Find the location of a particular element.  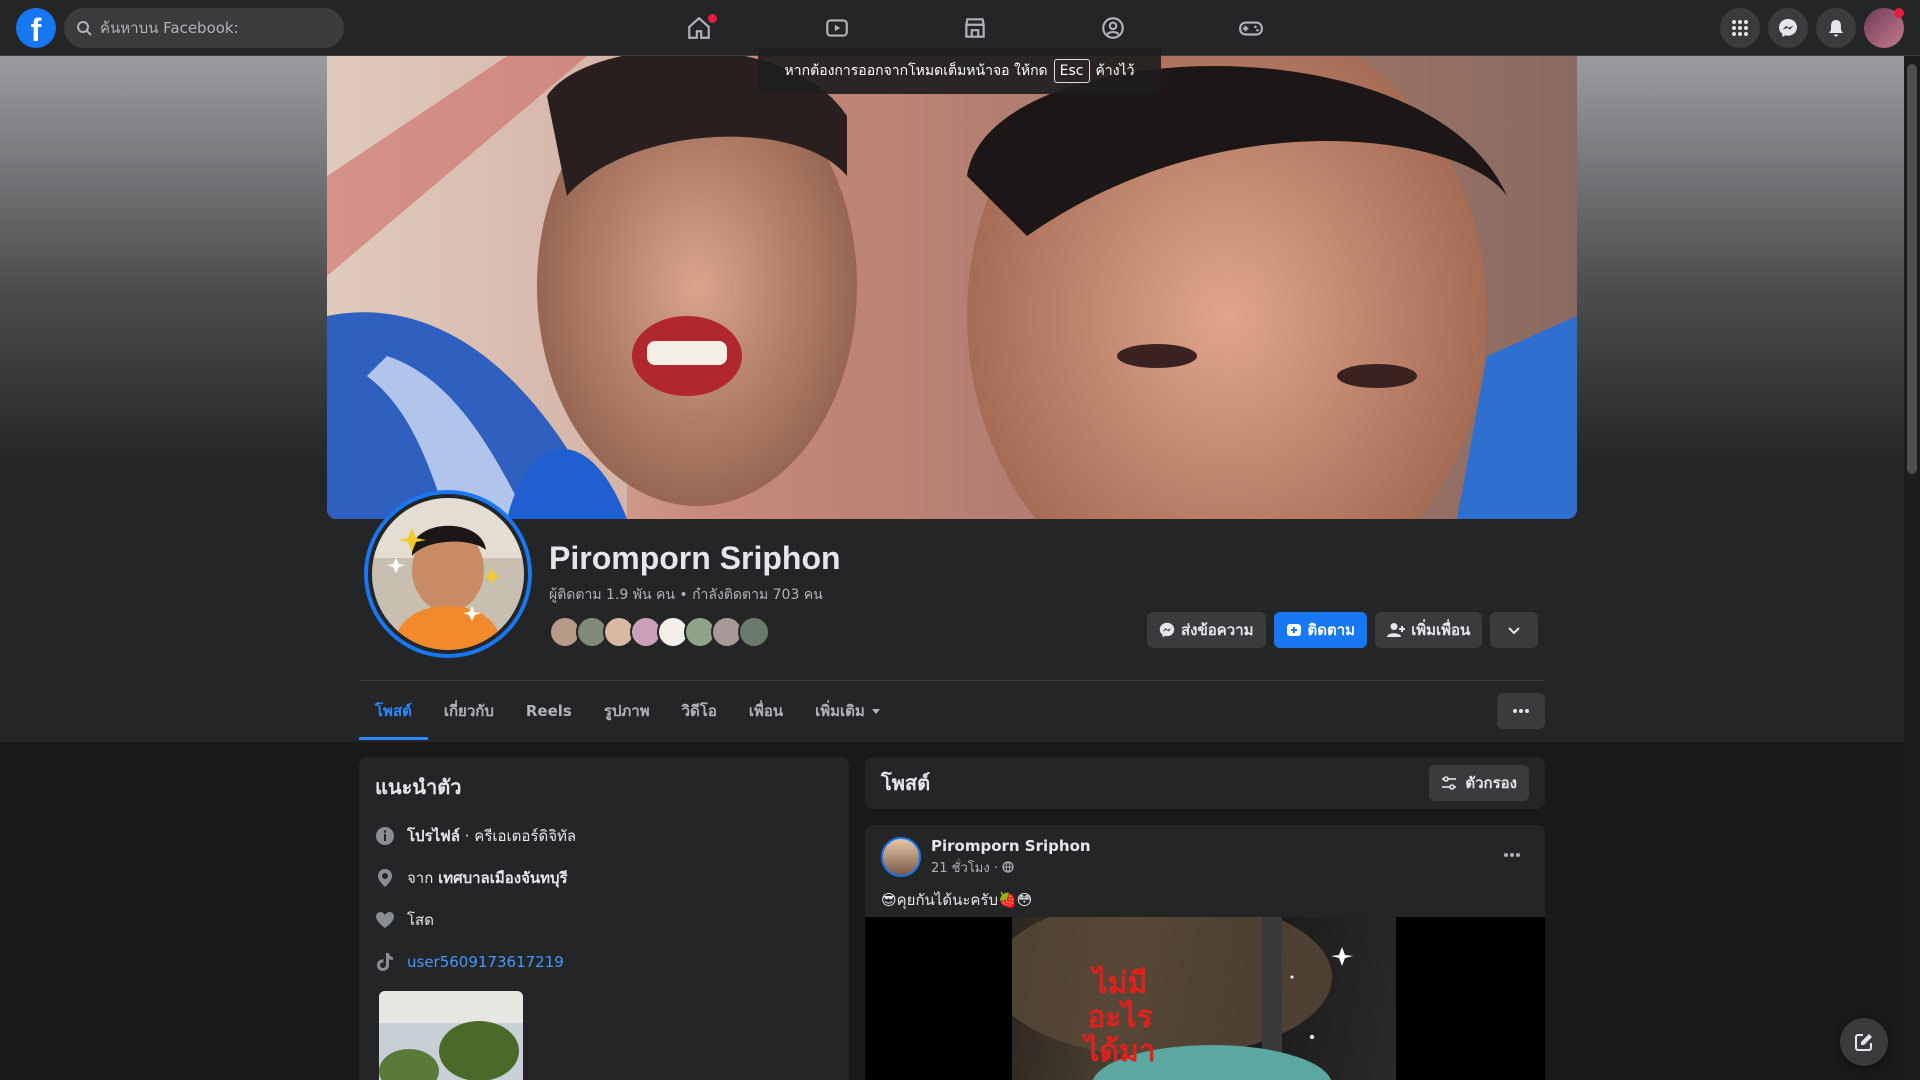

follow-button: ติดตาม is located at coordinates (1320, 630).